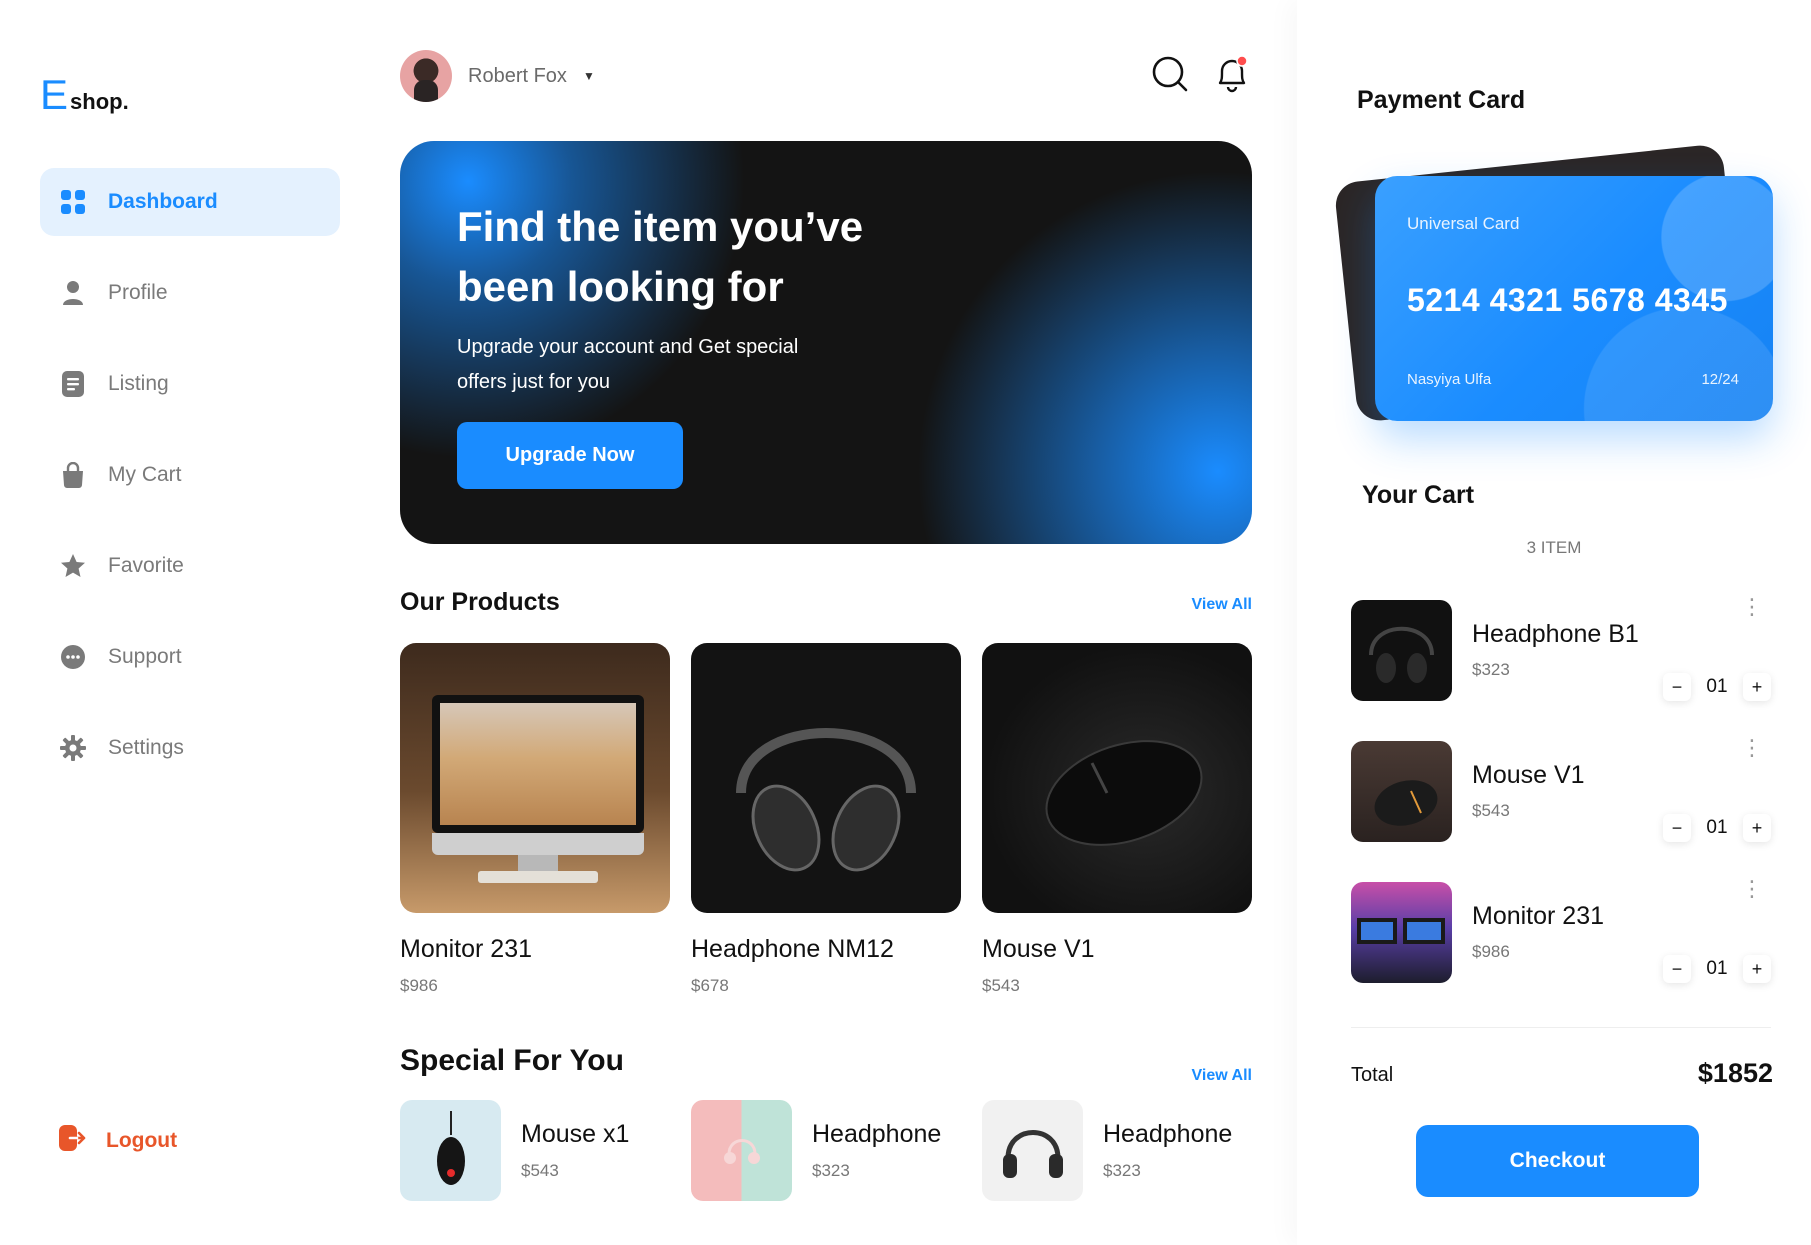 The height and width of the screenshot is (1245, 1811). Describe the element at coordinates (190, 293) in the screenshot. I see `sidebar-item-profile: Profile` at that location.